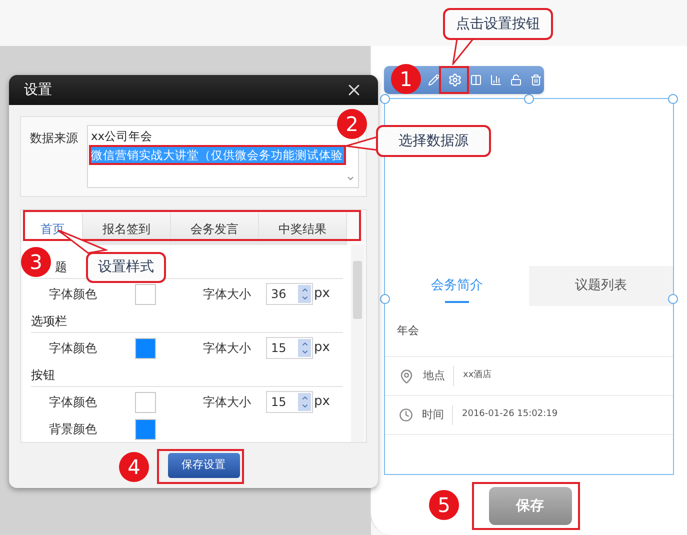 The image size is (687, 535). Describe the element at coordinates (49, 321) in the screenshot. I see `section-heading: 选项栏` at that location.